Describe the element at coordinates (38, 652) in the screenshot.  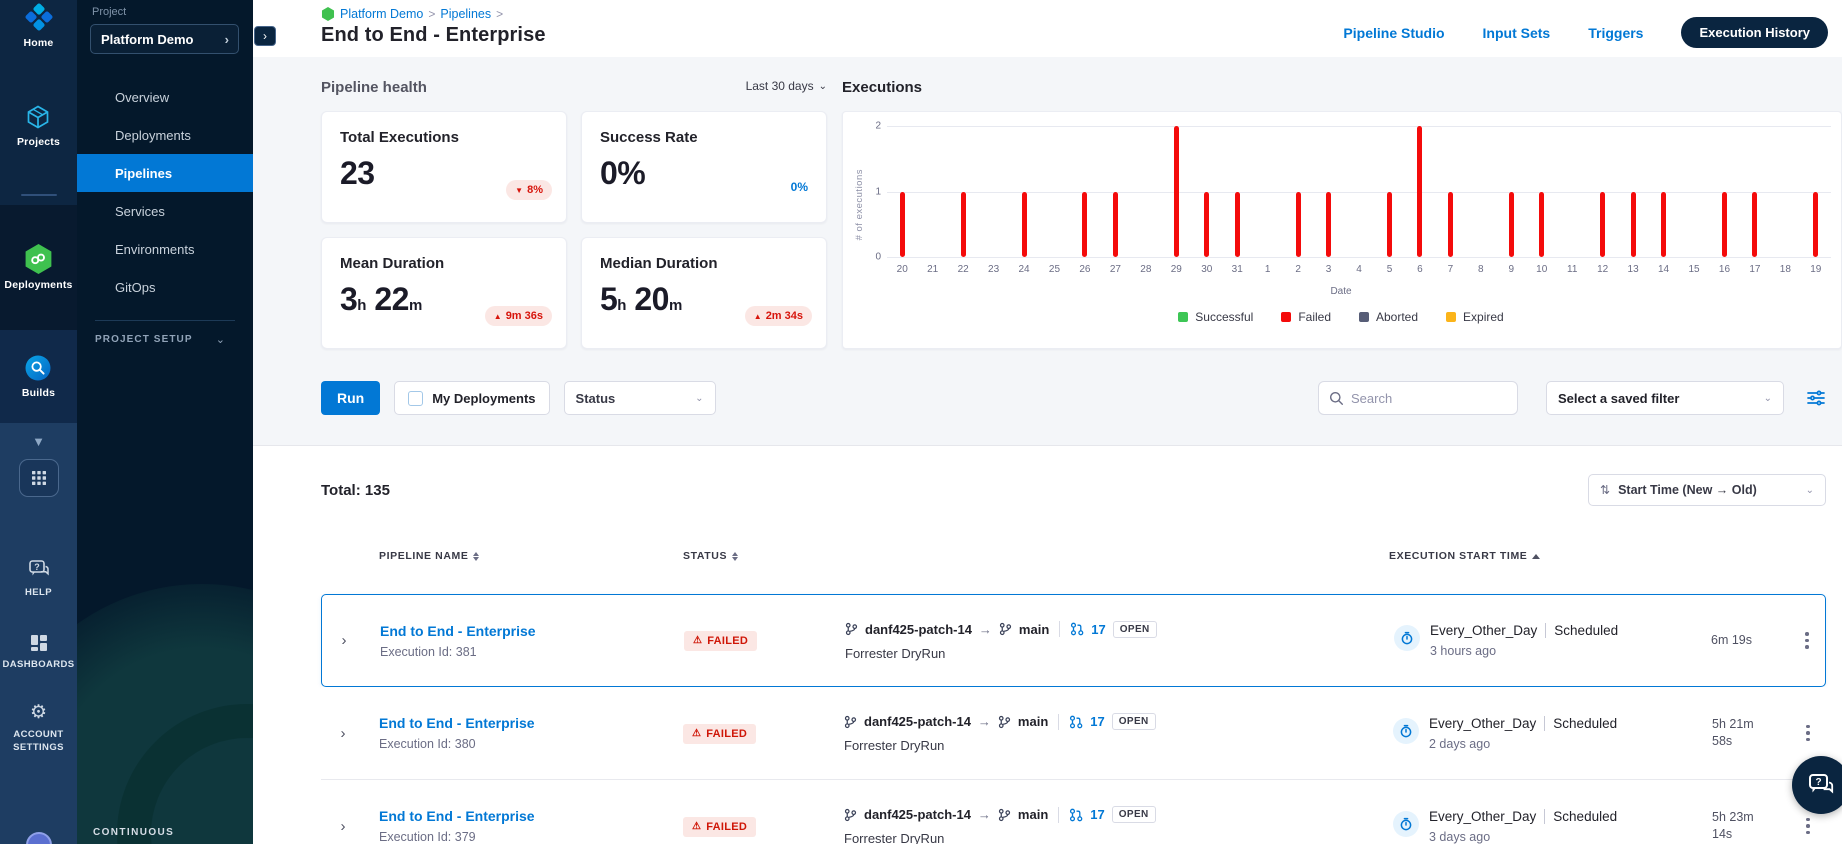
I see `rail-item-dashboards: DASHBOARDS` at that location.